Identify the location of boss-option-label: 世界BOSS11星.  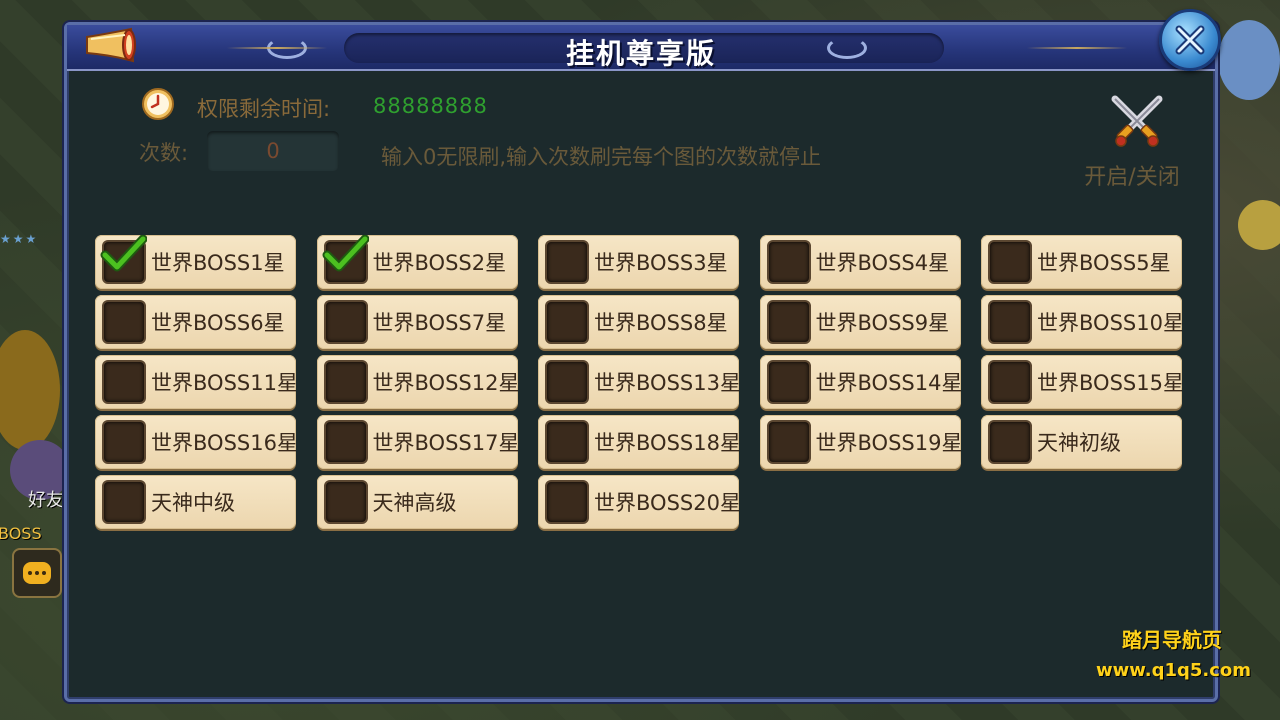
(223, 383).